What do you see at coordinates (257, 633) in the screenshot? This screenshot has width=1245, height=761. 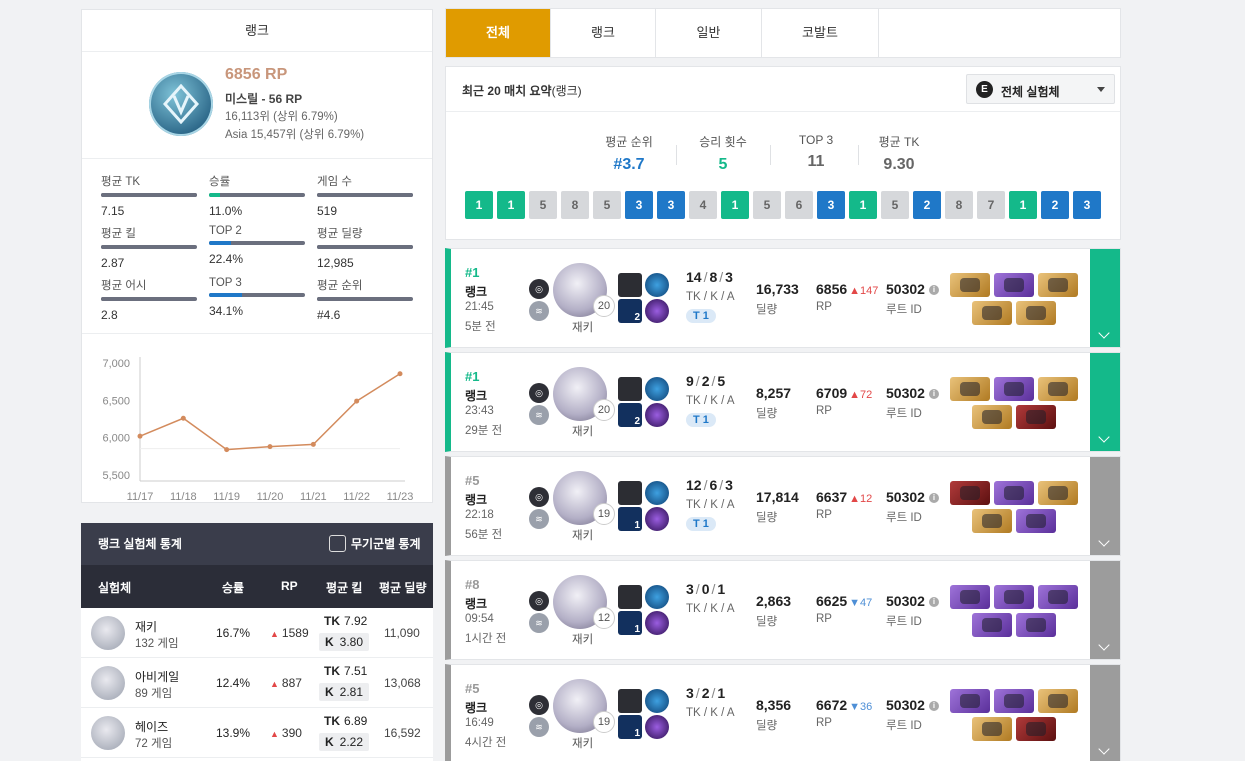 I see `stat-table-row: 재키 132 게임 16.7% ▲ 1589 TK 7.92 K 3.80 11,090` at bounding box center [257, 633].